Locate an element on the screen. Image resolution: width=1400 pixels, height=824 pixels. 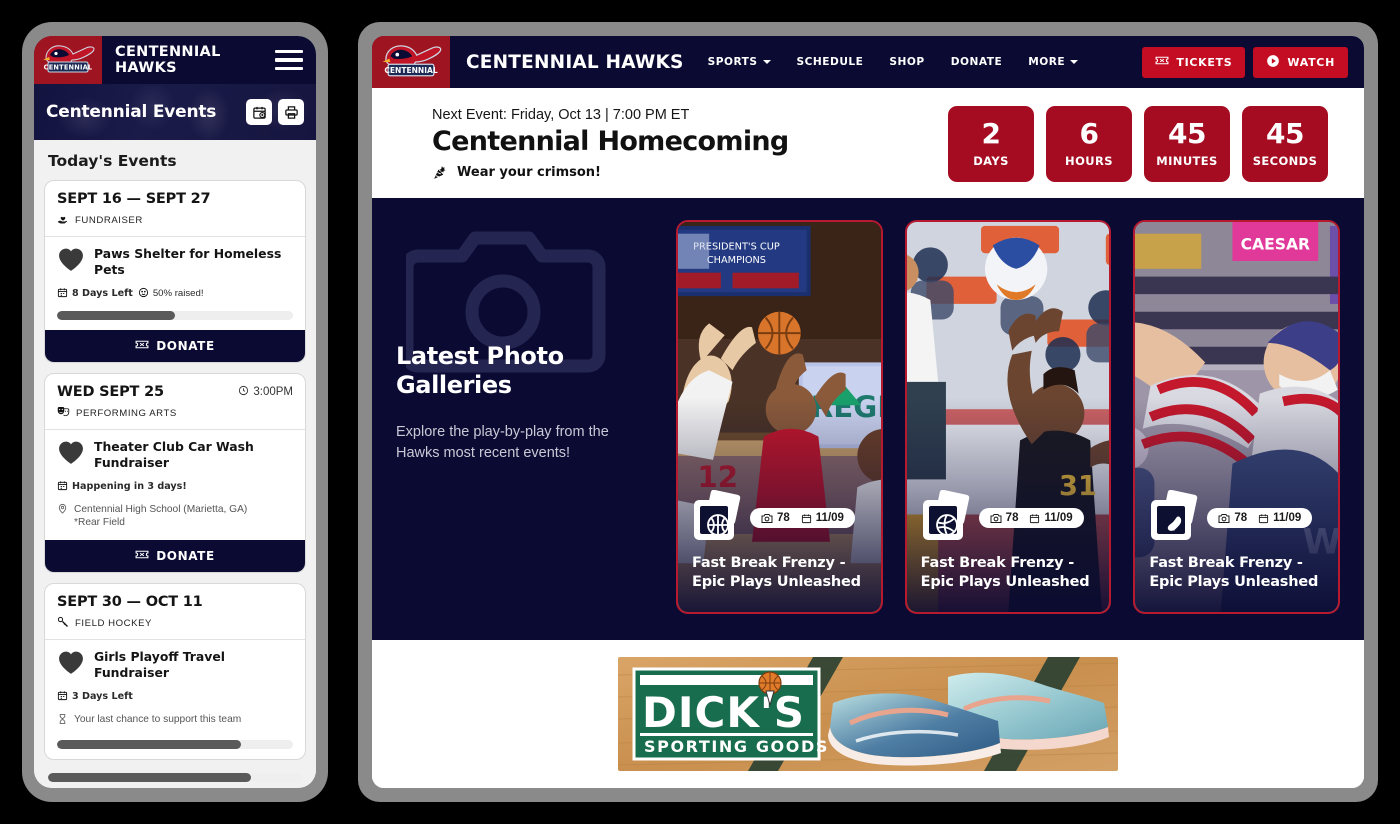
tickets-label: TICKETS is located at coordinates (1204, 62).